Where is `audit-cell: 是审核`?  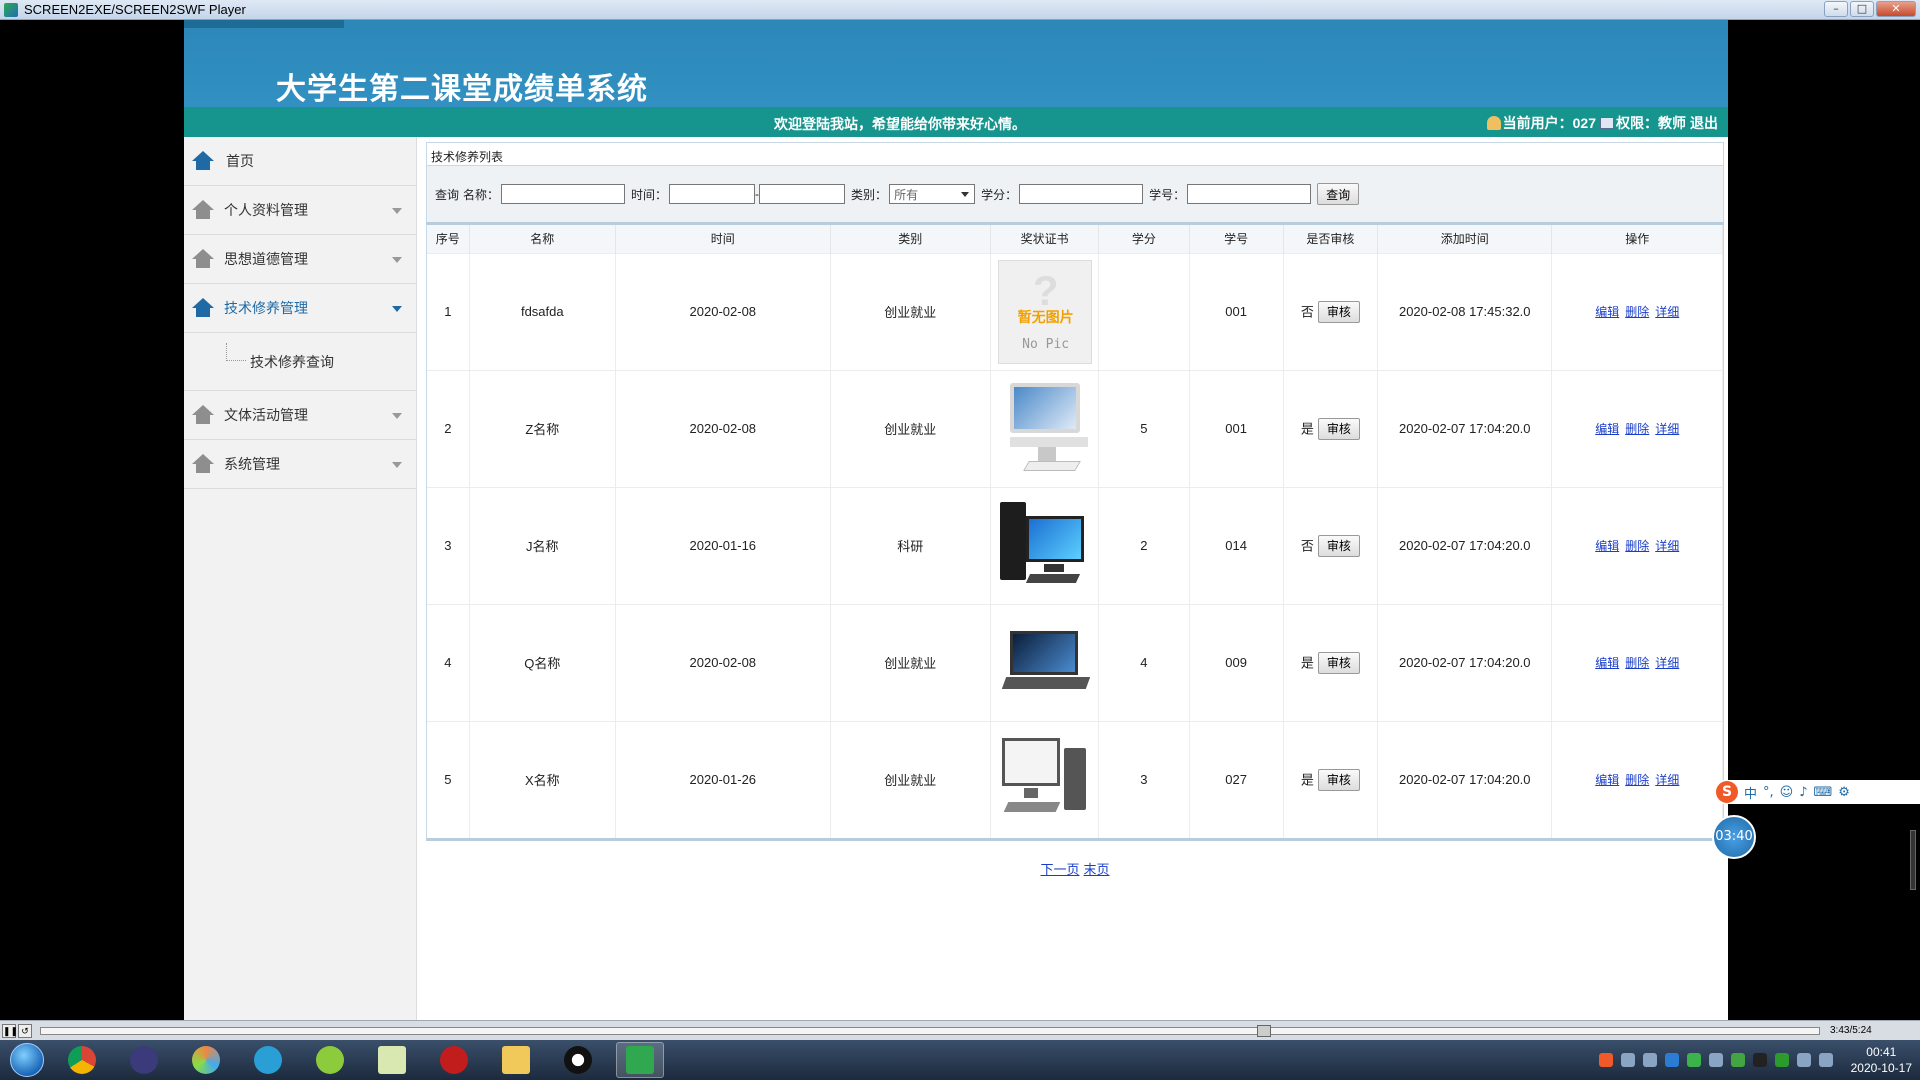
audit-cell: 是审核 is located at coordinates (1331, 779).